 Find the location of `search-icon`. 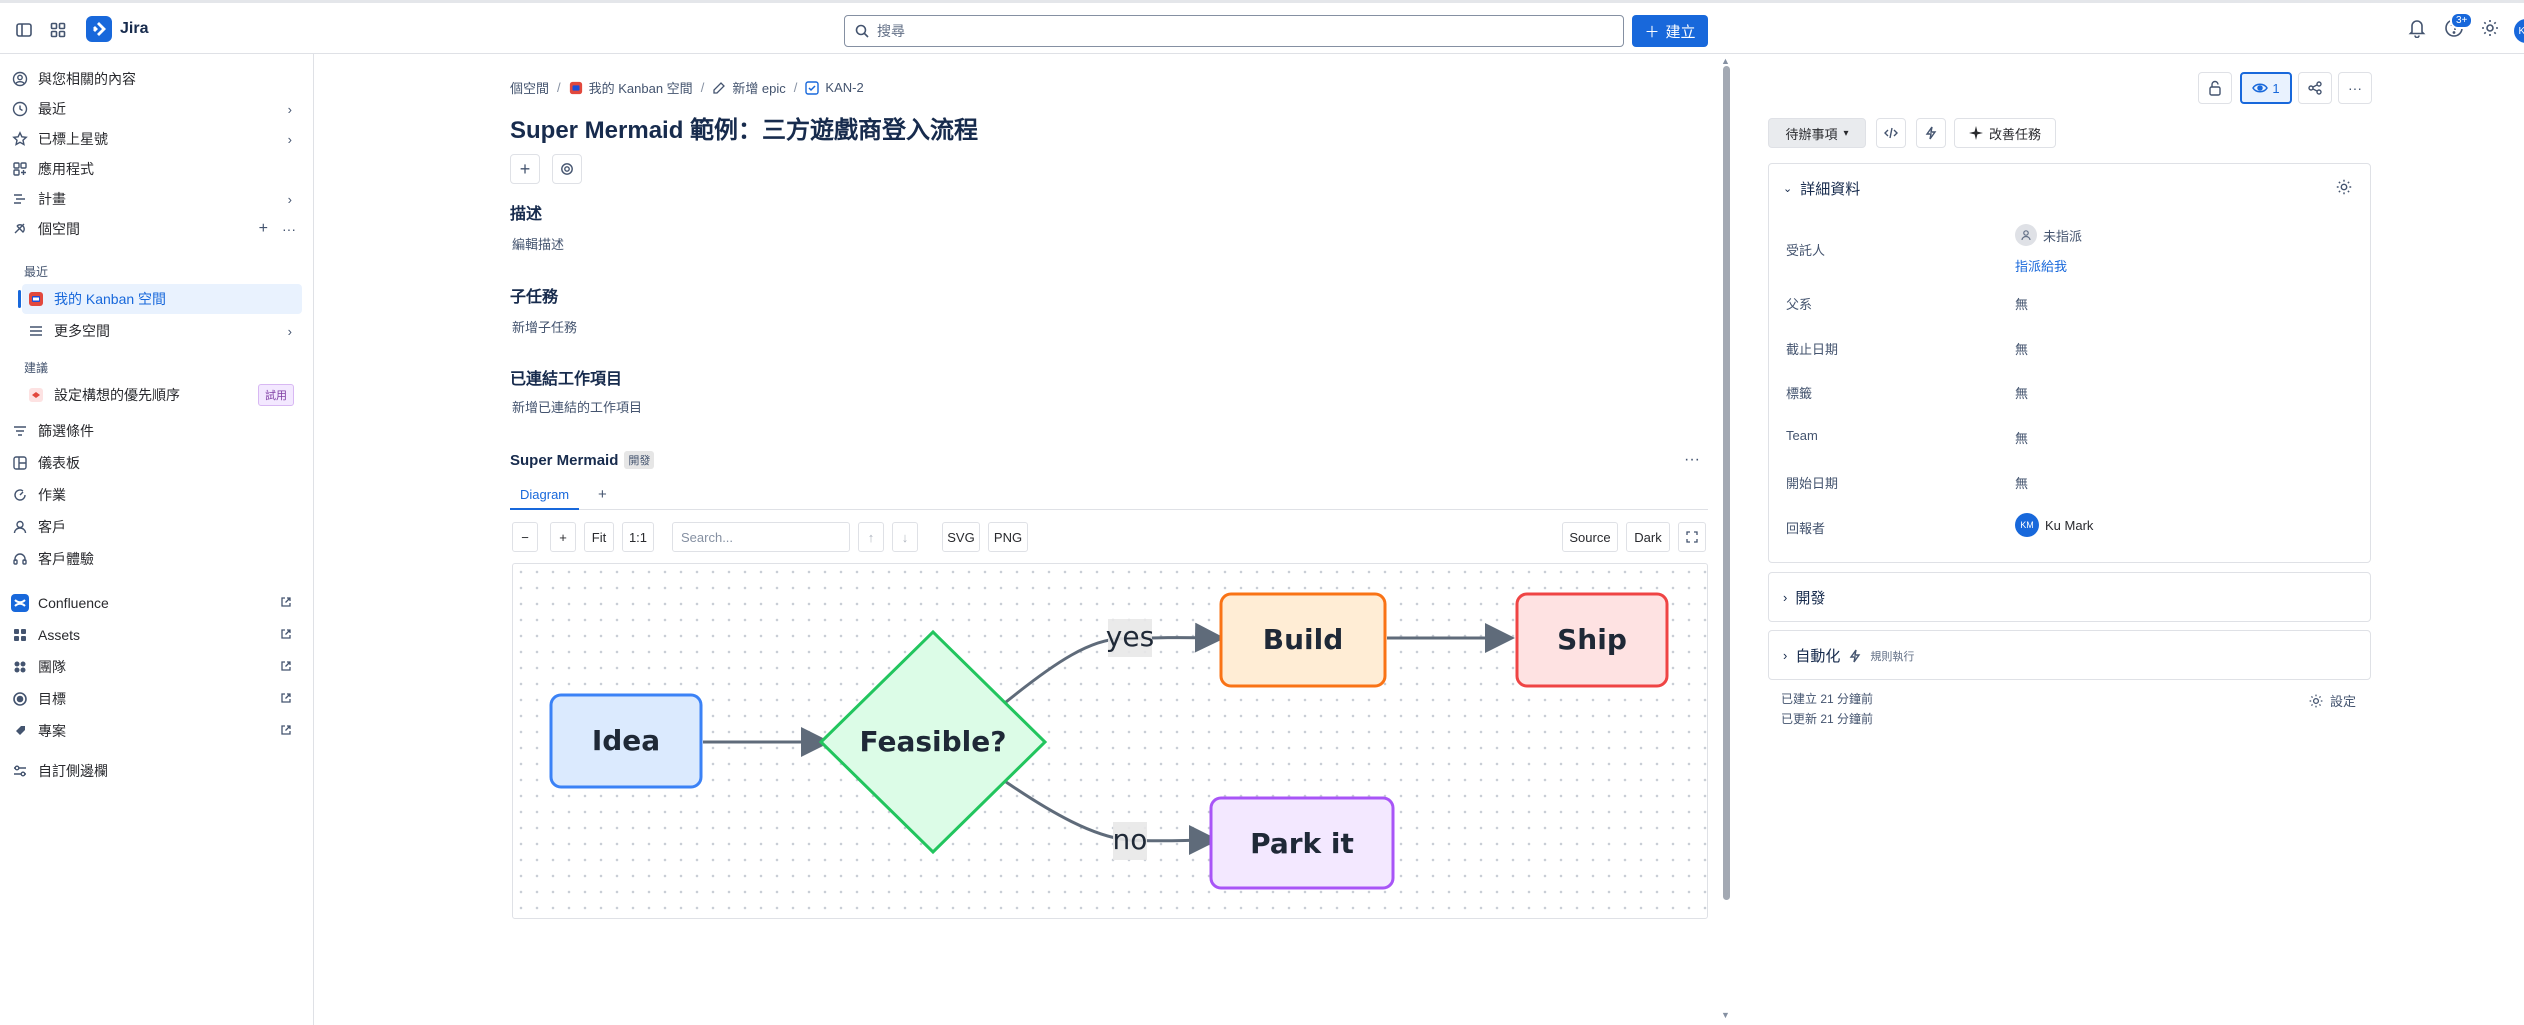

search-icon is located at coordinates (862, 31).